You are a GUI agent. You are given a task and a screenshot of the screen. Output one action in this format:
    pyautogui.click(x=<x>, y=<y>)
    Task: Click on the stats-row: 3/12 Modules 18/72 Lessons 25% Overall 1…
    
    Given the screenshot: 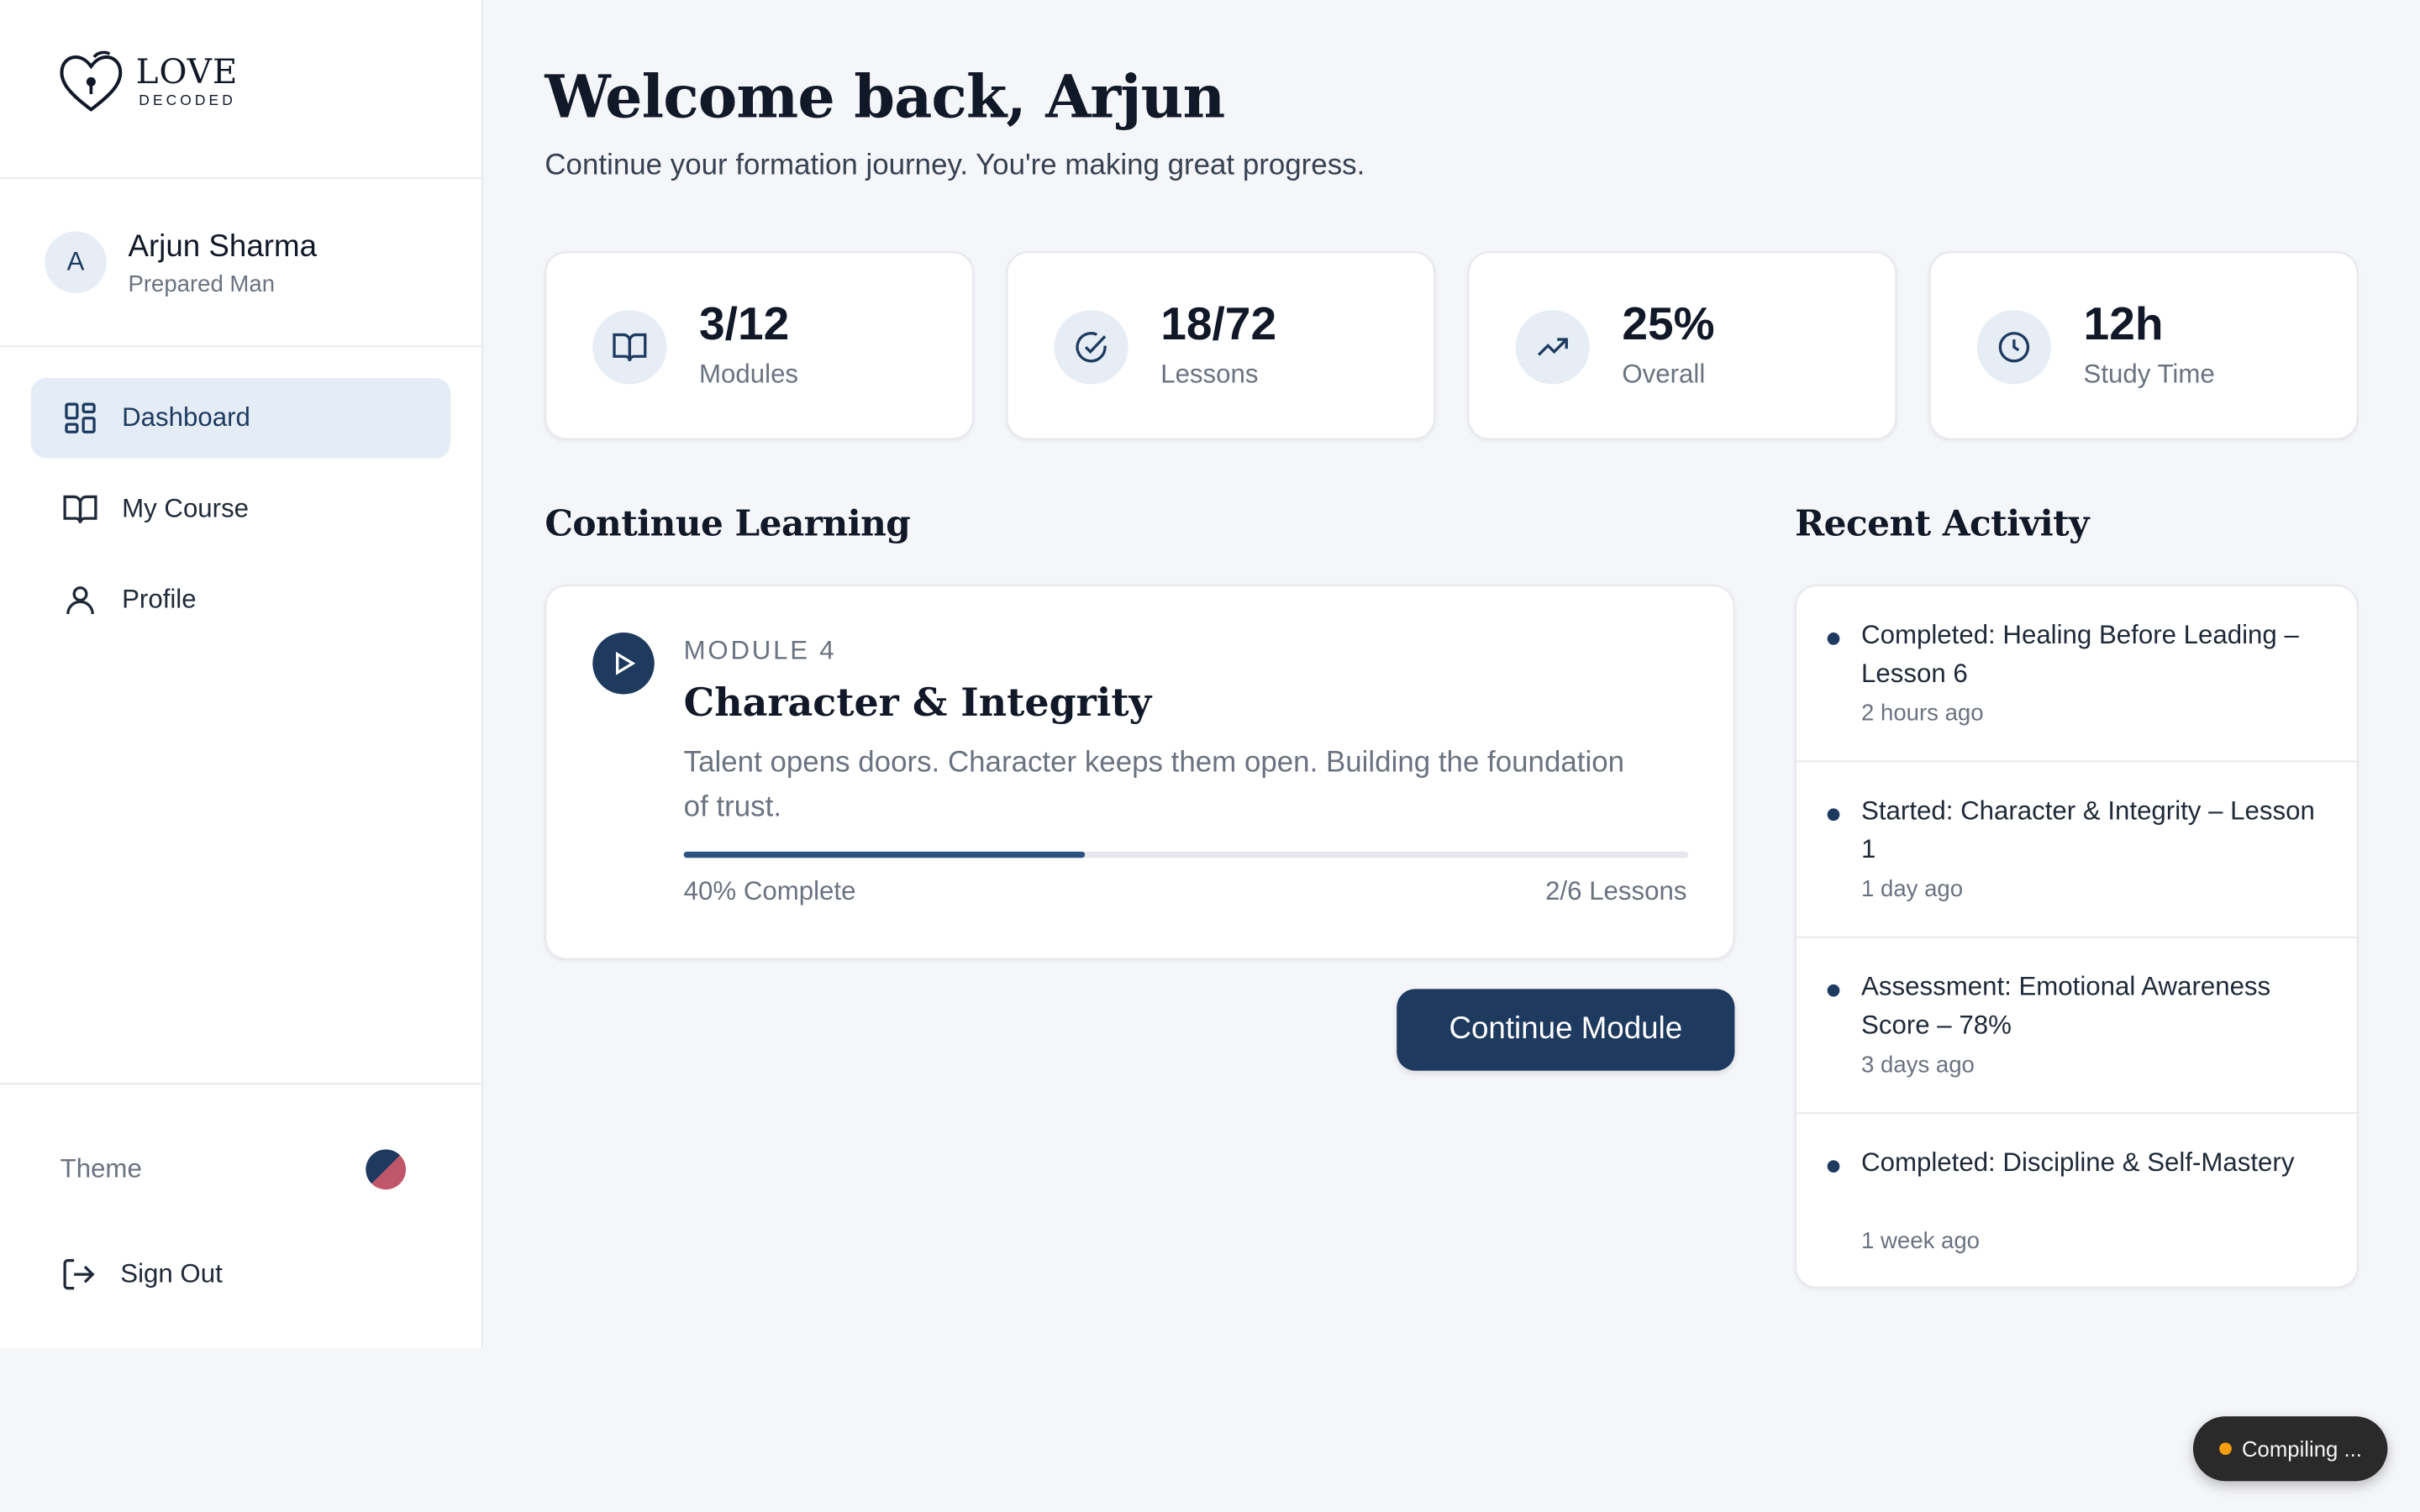 What is the action you would take?
    pyautogui.click(x=1451, y=345)
    